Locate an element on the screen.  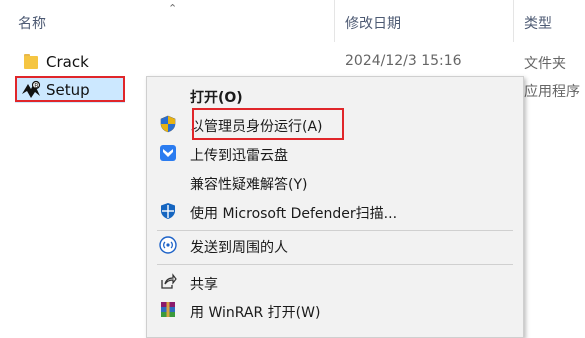
file-name: Crack is located at coordinates (67, 62).